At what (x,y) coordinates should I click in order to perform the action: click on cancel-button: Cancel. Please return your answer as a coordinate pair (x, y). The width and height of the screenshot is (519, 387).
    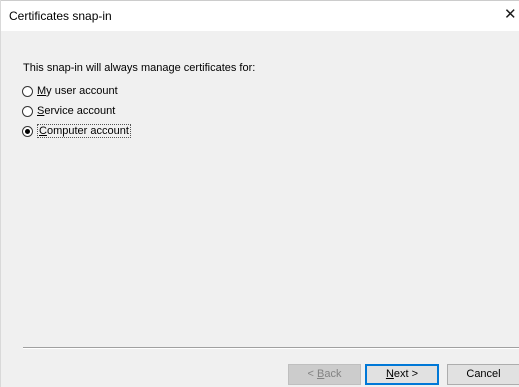
    Looking at the image, I should click on (483, 374).